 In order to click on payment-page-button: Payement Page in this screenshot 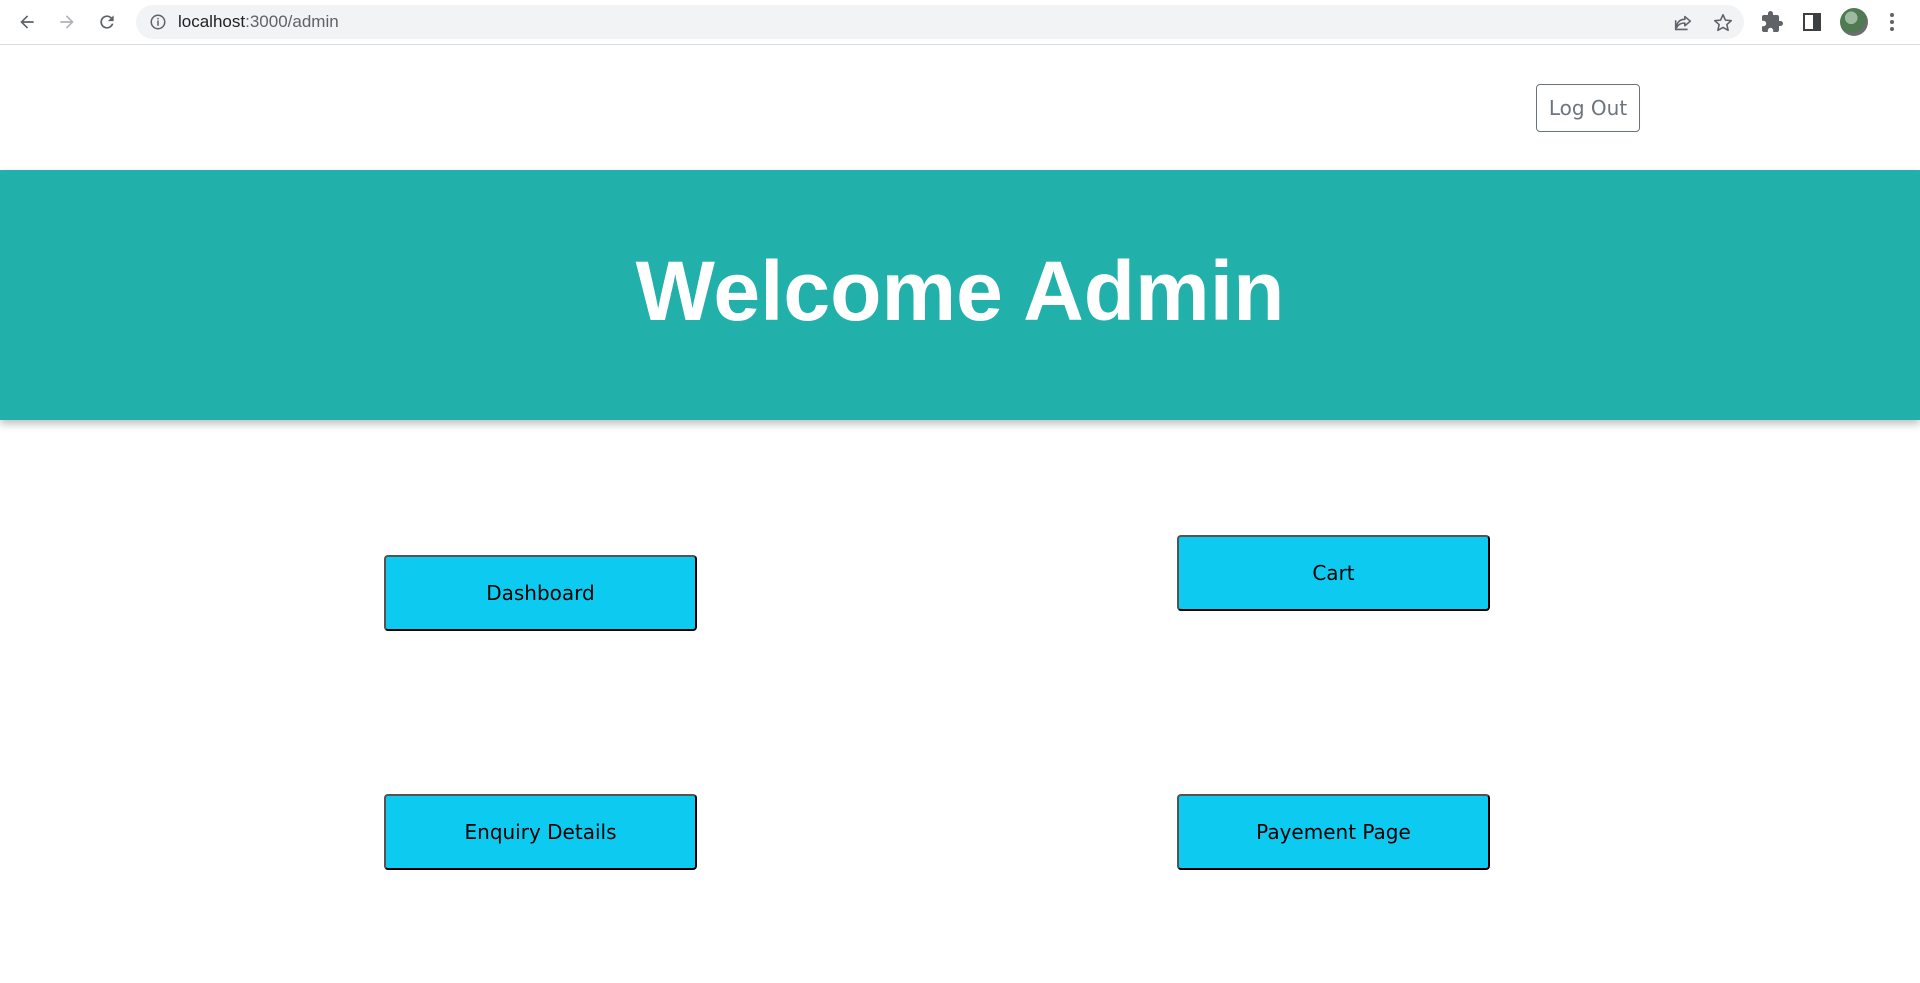, I will do `click(1333, 832)`.